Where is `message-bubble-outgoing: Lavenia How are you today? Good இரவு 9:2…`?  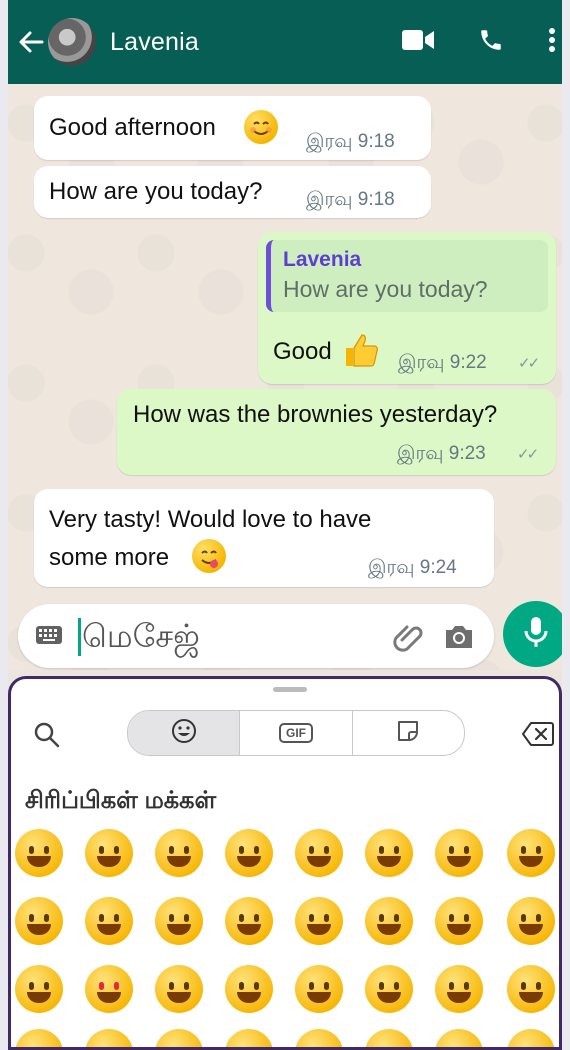
message-bubble-outgoing: Lavenia How are you today? Good இரவு 9:2… is located at coordinates (407, 308).